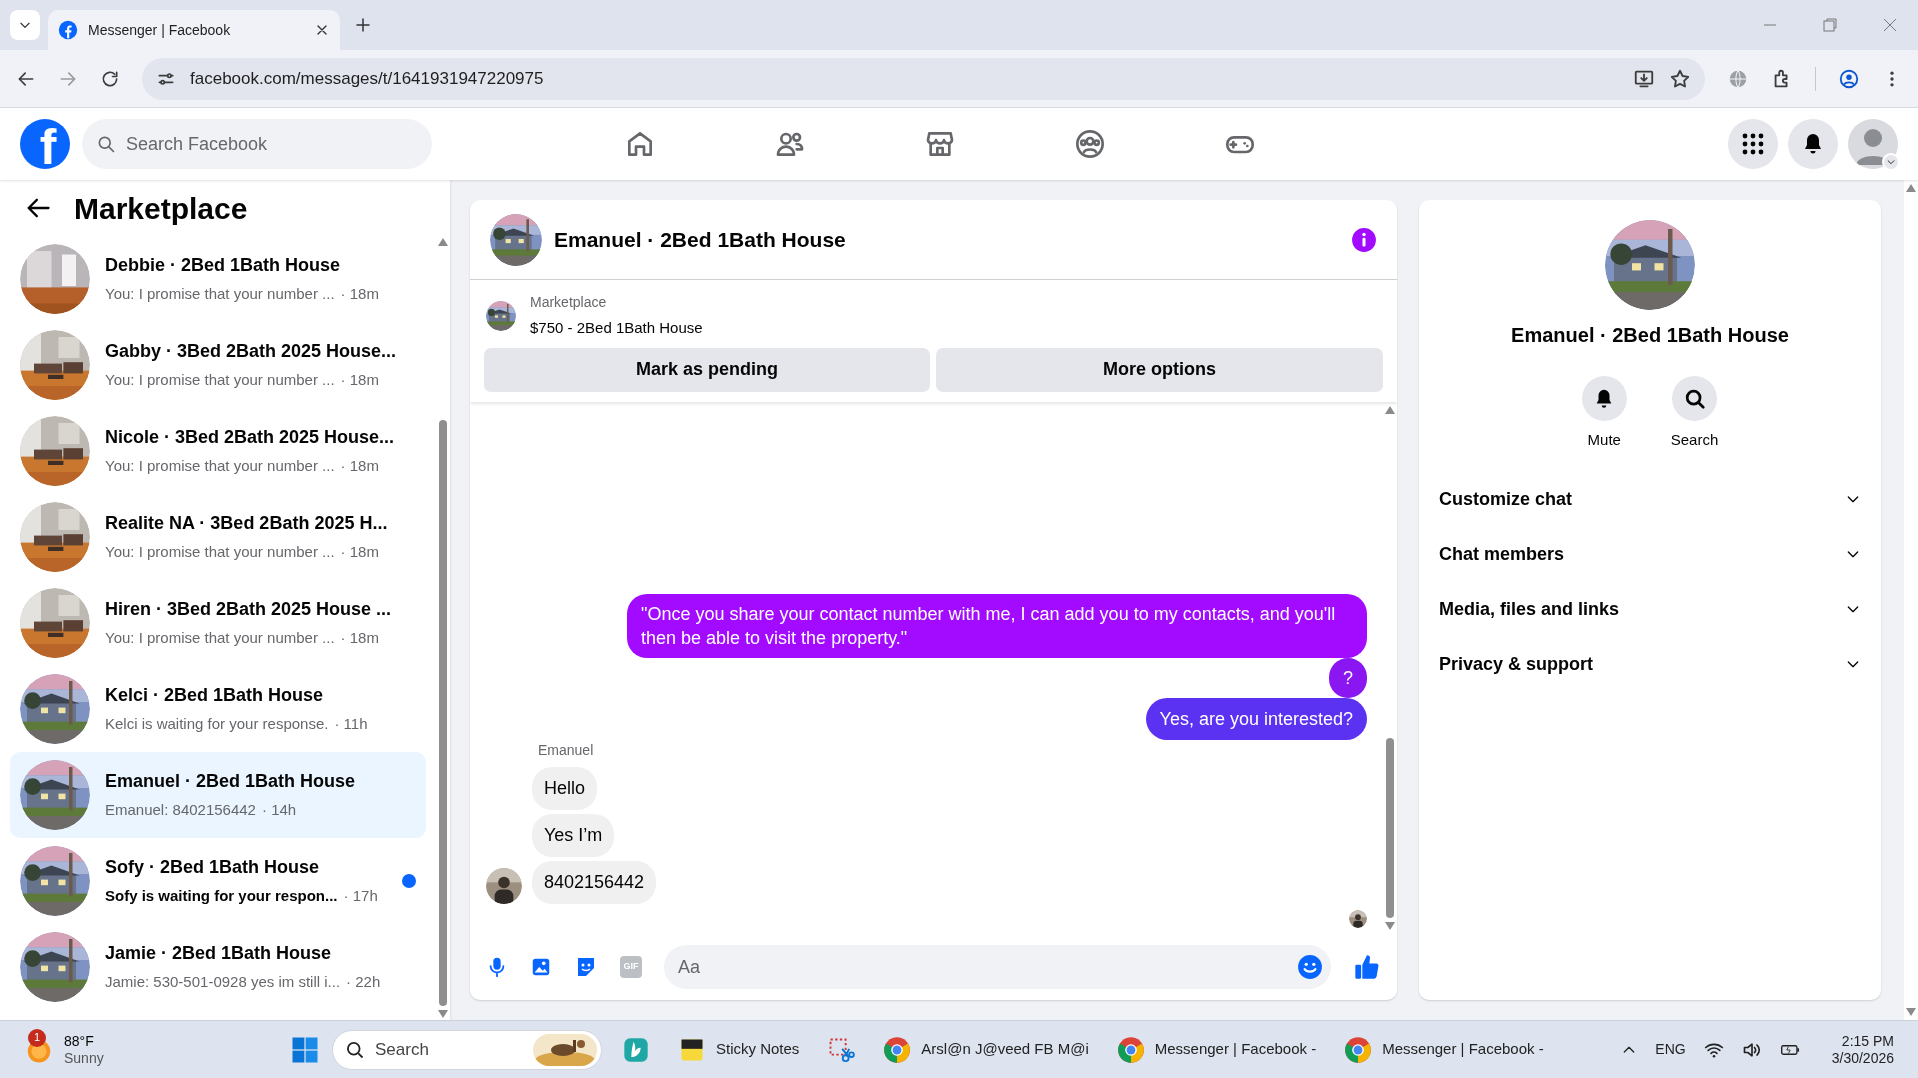 Image resolution: width=1918 pixels, height=1078 pixels. I want to click on mute-button, so click(1604, 398).